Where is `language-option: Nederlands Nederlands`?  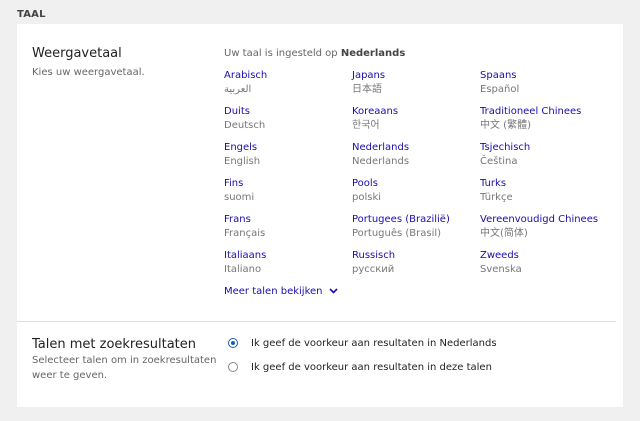 language-option: Nederlands Nederlands is located at coordinates (414, 155).